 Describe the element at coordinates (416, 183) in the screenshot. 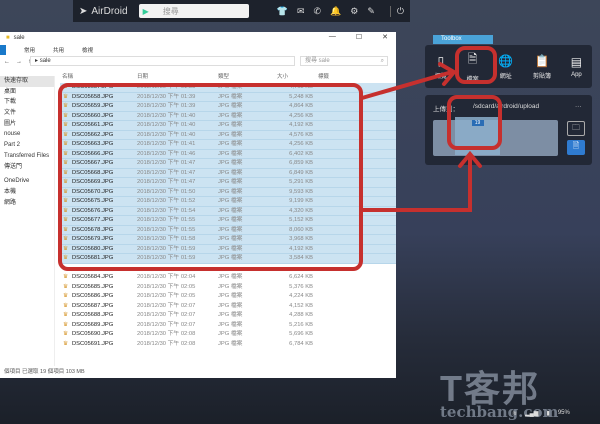

I see `arrow-to-drop-zone` at that location.